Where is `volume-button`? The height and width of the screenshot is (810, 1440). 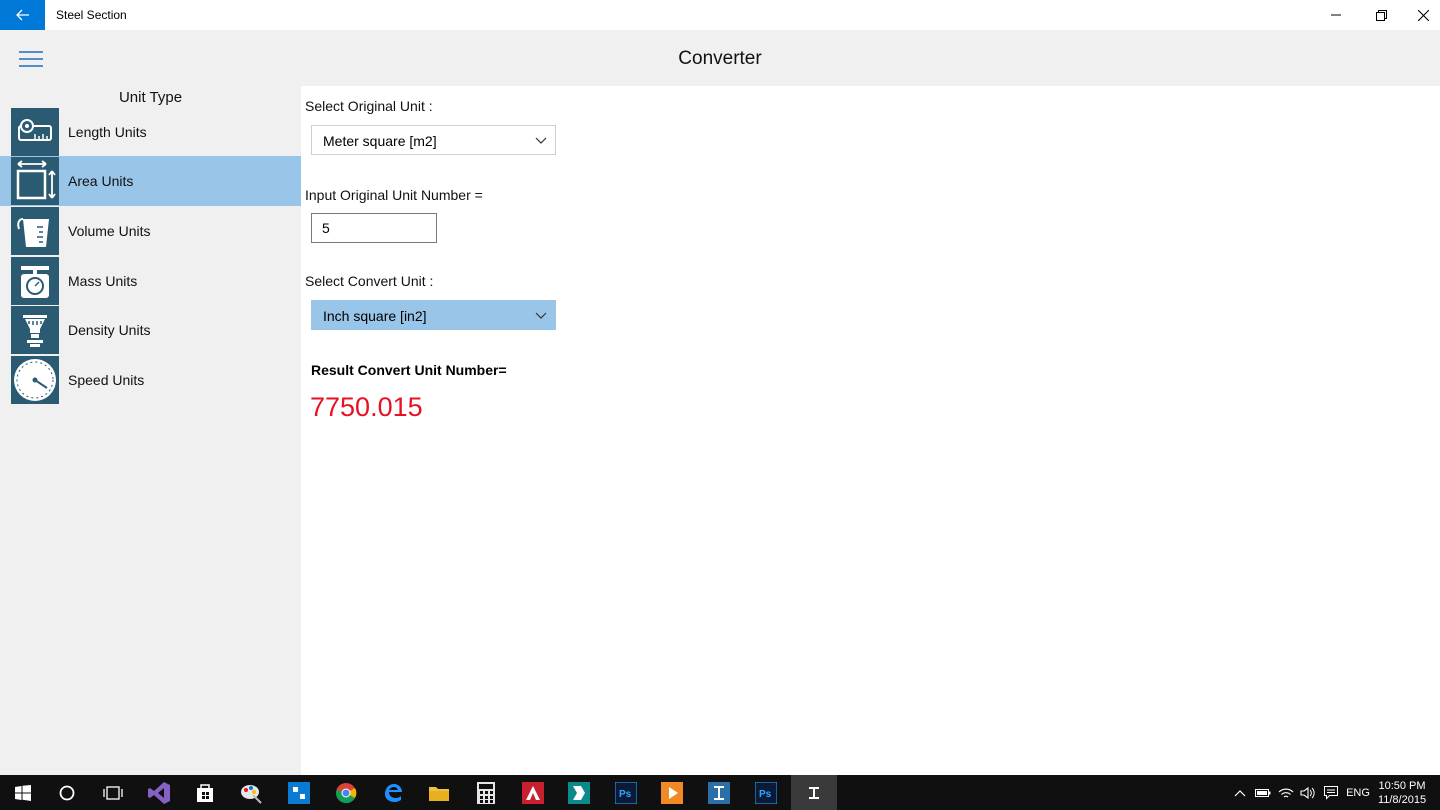
volume-button is located at coordinates (1308, 792).